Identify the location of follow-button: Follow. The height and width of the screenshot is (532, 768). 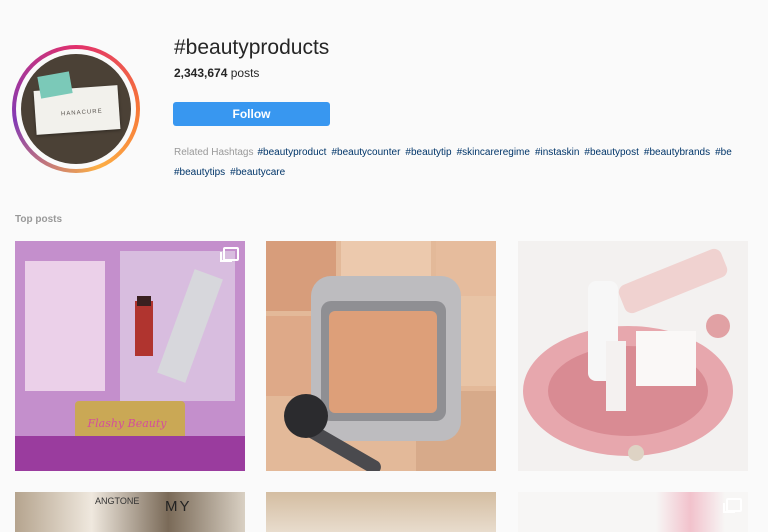
(251, 114).